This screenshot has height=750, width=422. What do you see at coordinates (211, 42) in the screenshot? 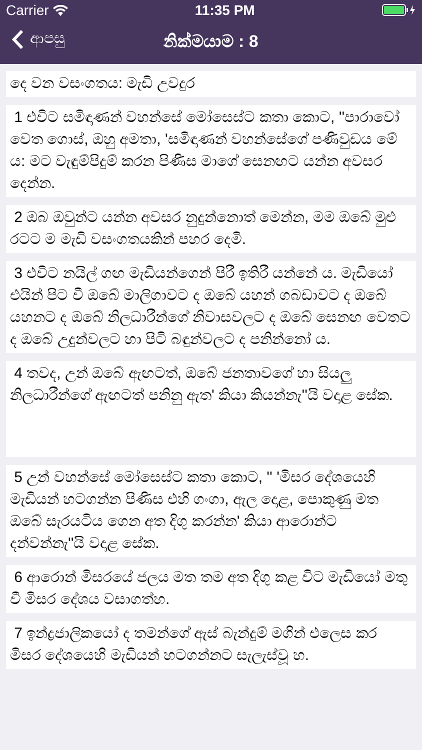
I see `page-title: නික්මයාම : 8` at bounding box center [211, 42].